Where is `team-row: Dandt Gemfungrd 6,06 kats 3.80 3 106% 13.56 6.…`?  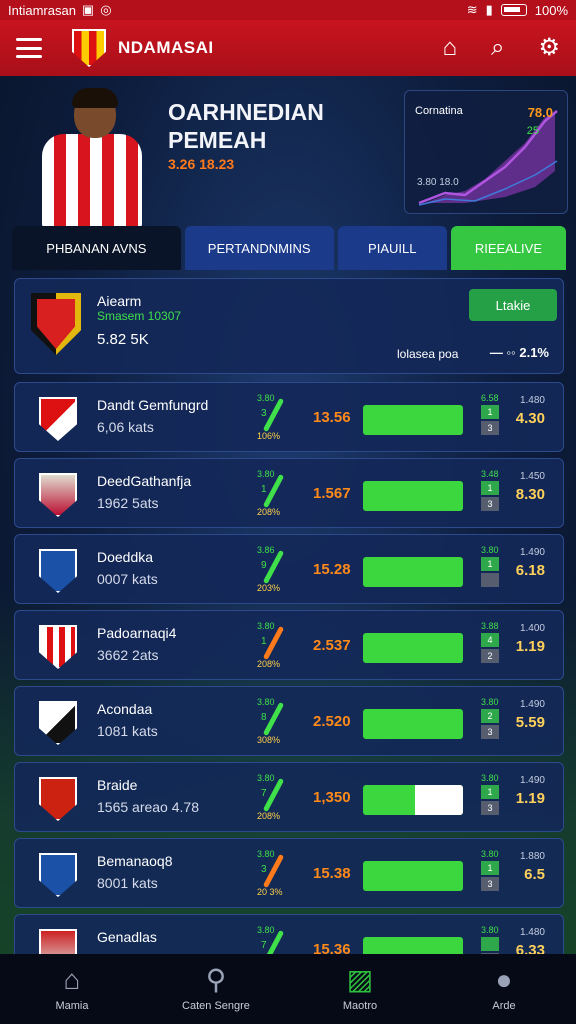
team-row: Dandt Gemfungrd 6,06 kats 3.80 3 106% 13.56 6.… is located at coordinates (289, 417).